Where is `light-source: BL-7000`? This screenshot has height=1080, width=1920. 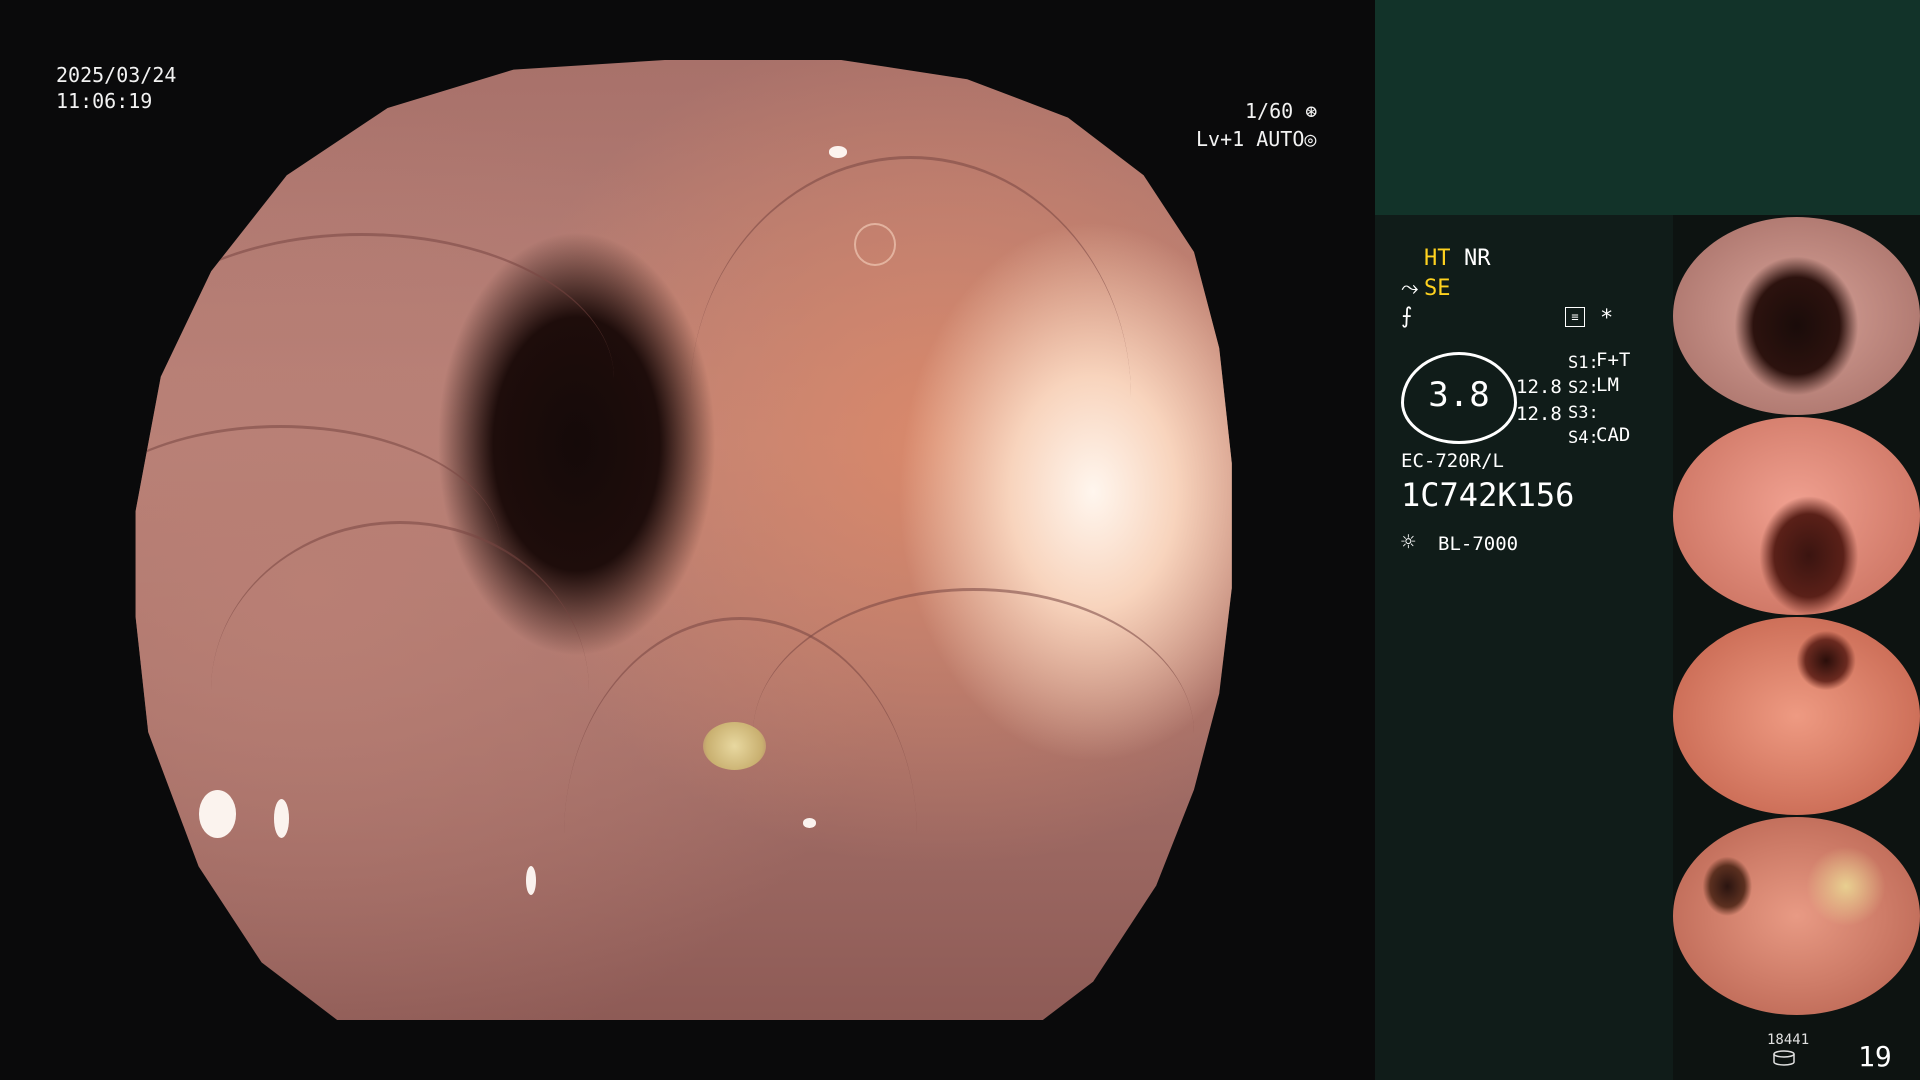
light-source: BL-7000 is located at coordinates (1478, 544).